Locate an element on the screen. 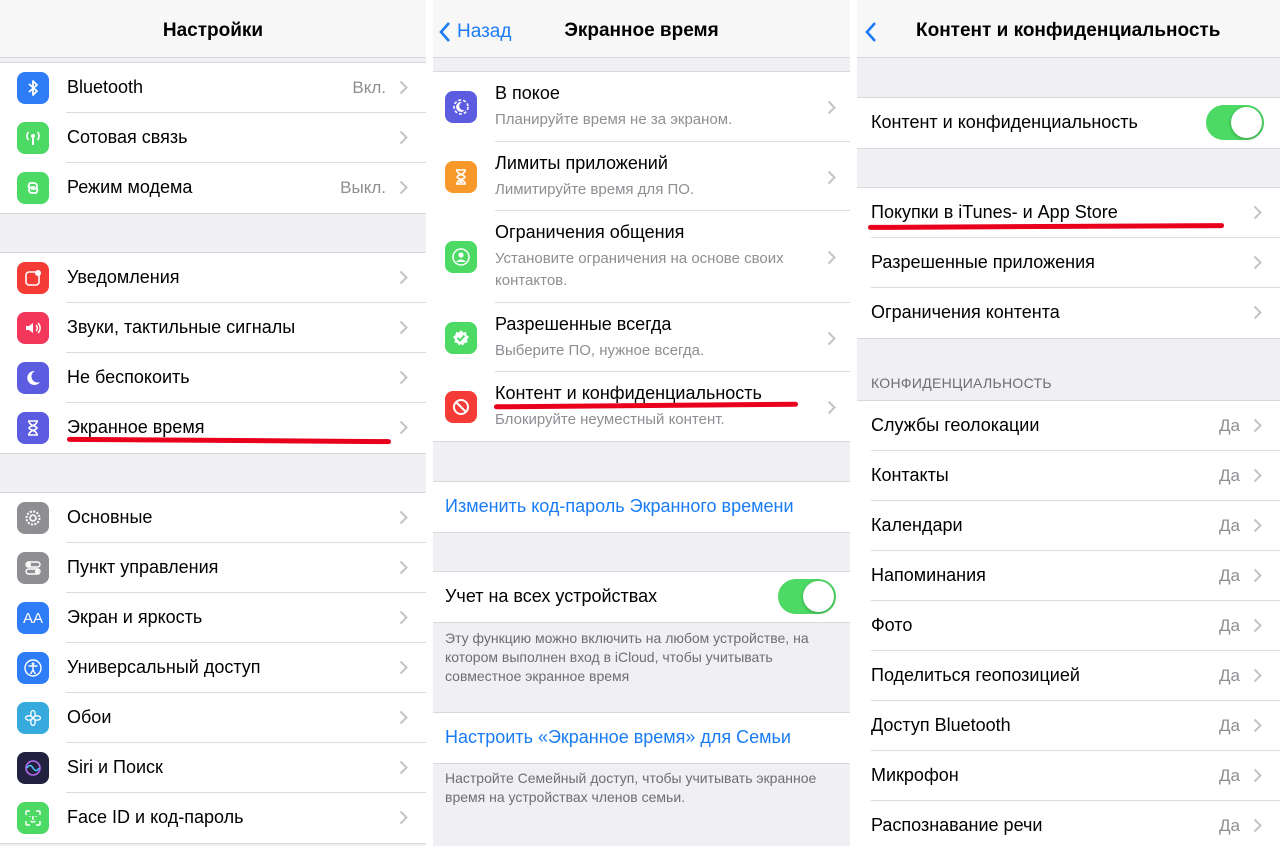  sounds-icon is located at coordinates (33, 328).